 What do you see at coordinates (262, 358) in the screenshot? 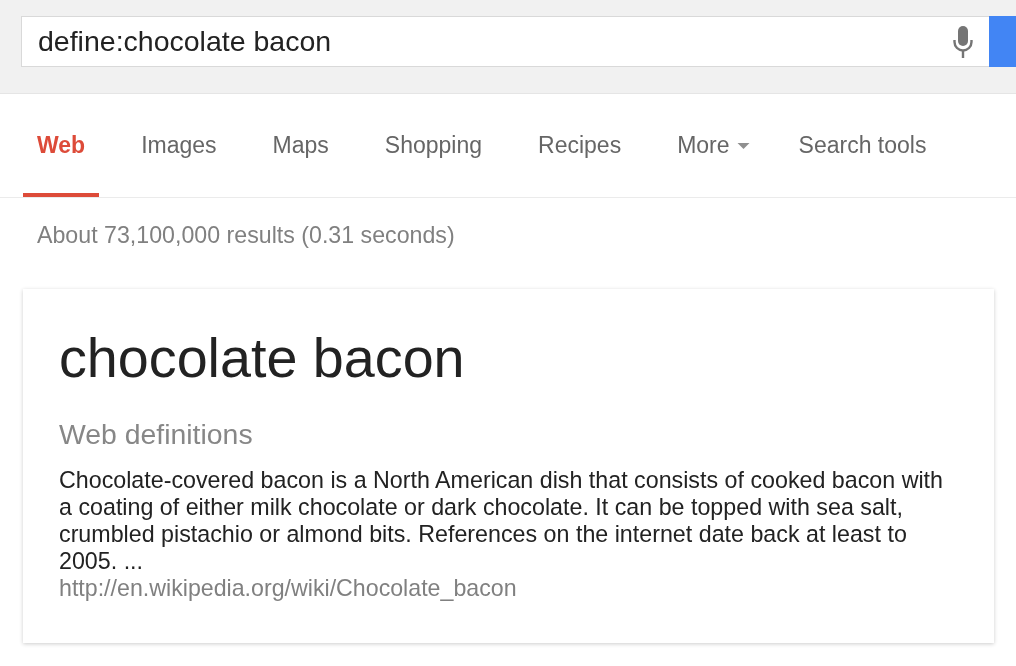
I see `term-heading: chocolate bacon` at bounding box center [262, 358].